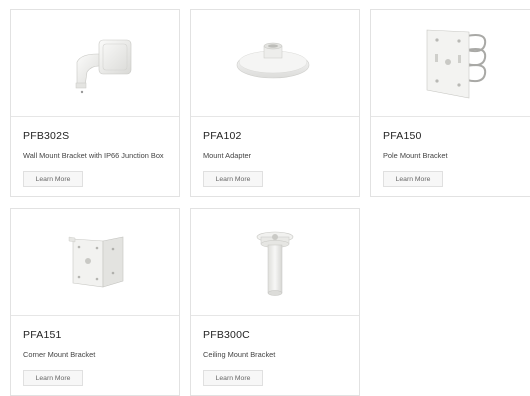  I want to click on corner-mount-bracket-icon, so click(96, 262).